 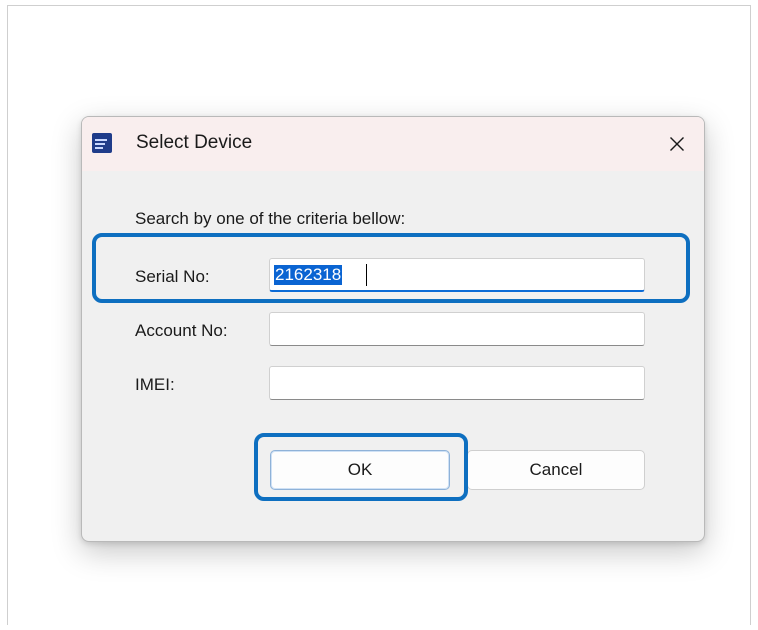 What do you see at coordinates (194, 142) in the screenshot?
I see `dialog-title: Select Device` at bounding box center [194, 142].